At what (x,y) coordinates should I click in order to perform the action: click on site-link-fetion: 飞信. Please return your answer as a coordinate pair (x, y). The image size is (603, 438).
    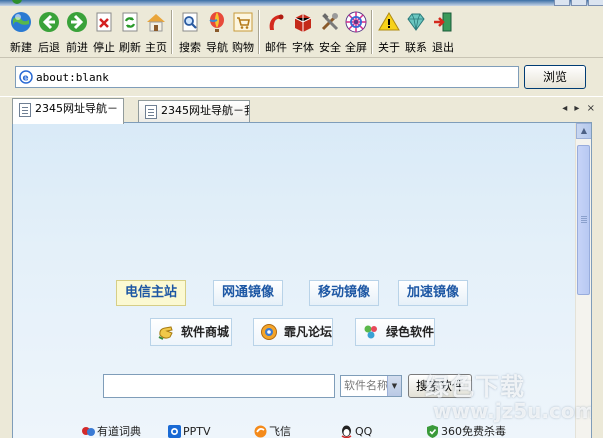
    Looking at the image, I should click on (272, 430).